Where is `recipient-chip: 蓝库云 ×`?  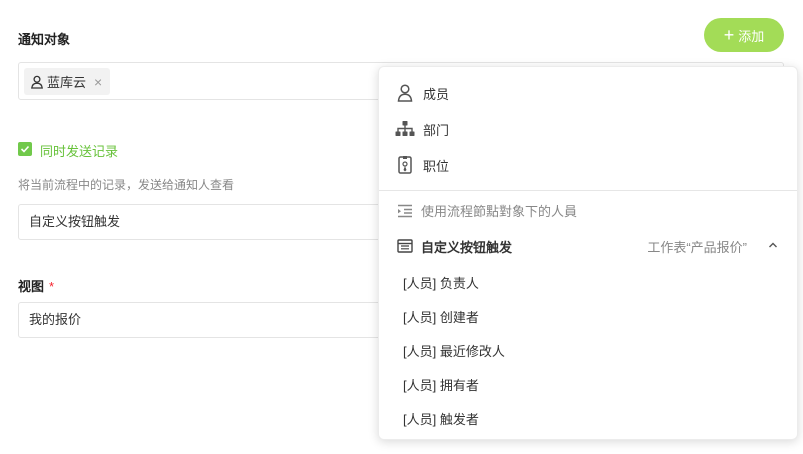 recipient-chip: 蓝库云 × is located at coordinates (67, 81).